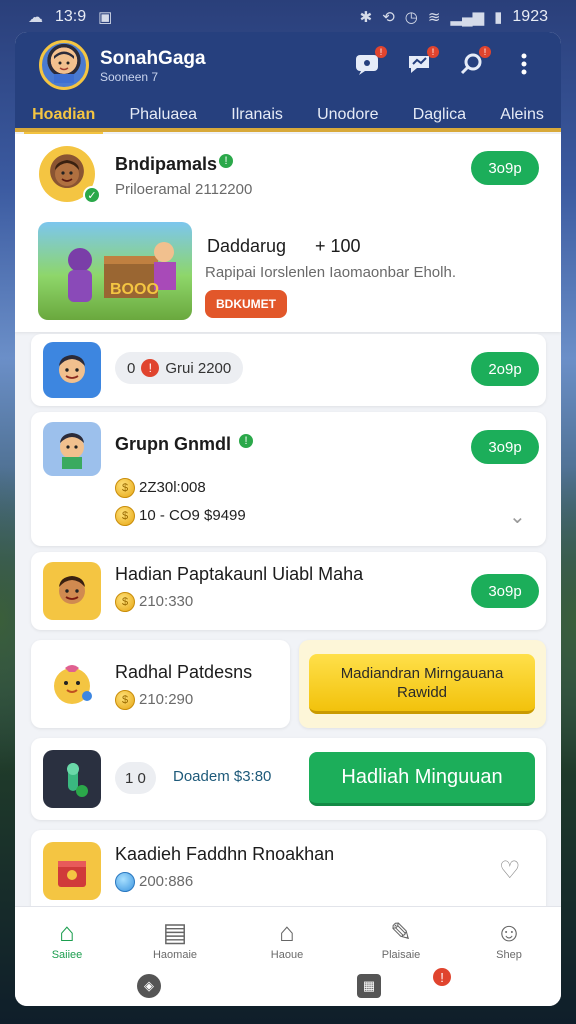 The width and height of the screenshot is (576, 1024). What do you see at coordinates (72, 874) in the screenshot?
I see `gift-box-icon` at bounding box center [72, 874].